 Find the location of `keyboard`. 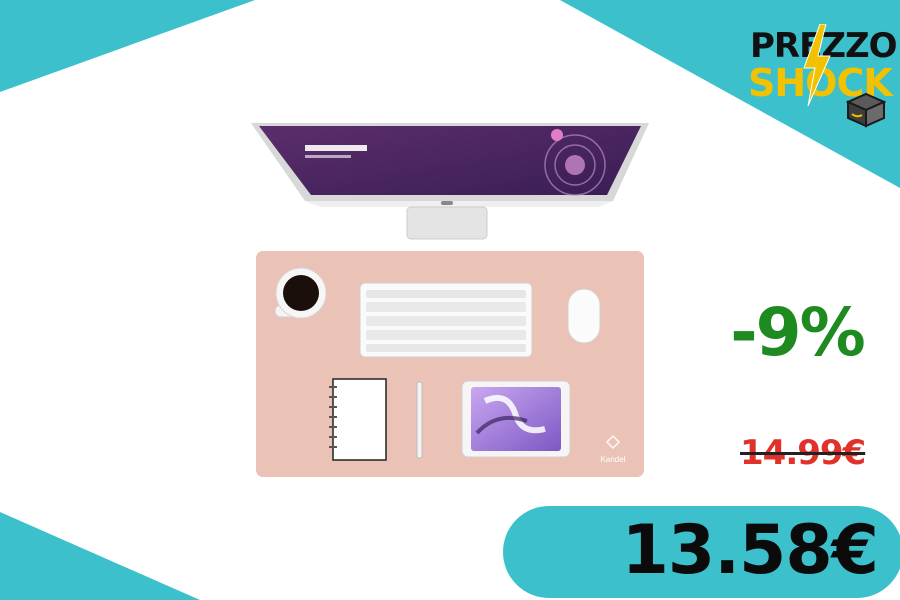

keyboard is located at coordinates (446, 320).